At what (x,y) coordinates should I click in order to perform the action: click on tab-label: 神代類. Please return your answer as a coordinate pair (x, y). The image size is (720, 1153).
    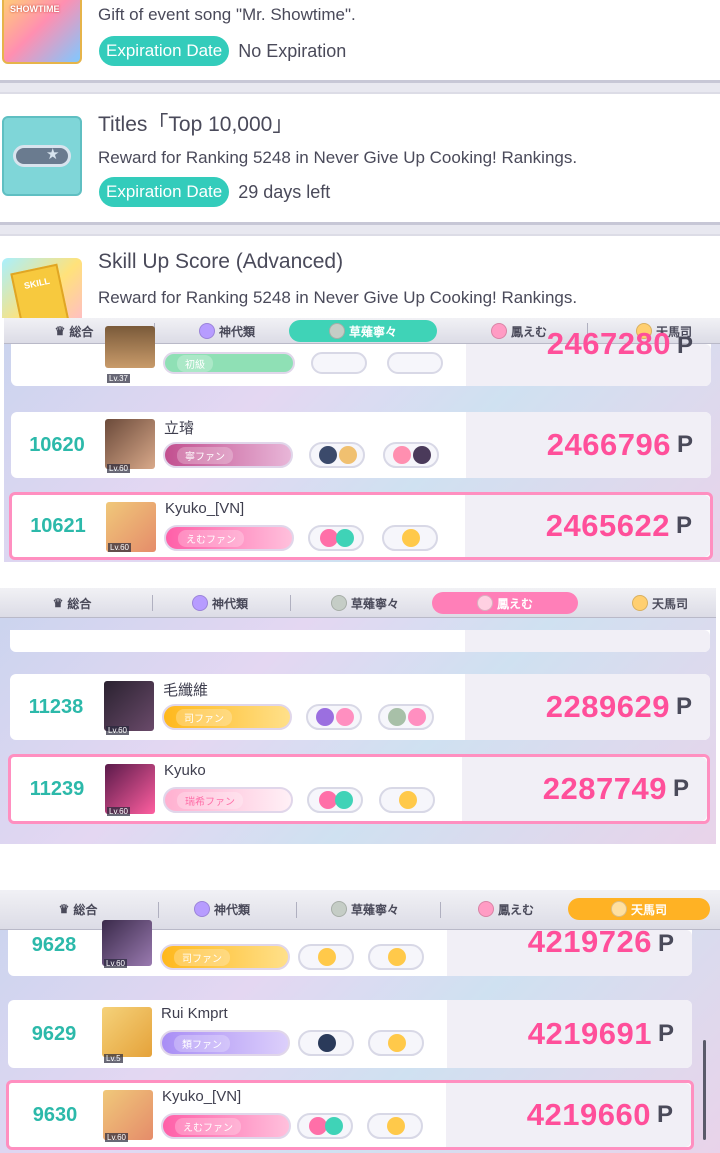
    Looking at the image, I should click on (231, 909).